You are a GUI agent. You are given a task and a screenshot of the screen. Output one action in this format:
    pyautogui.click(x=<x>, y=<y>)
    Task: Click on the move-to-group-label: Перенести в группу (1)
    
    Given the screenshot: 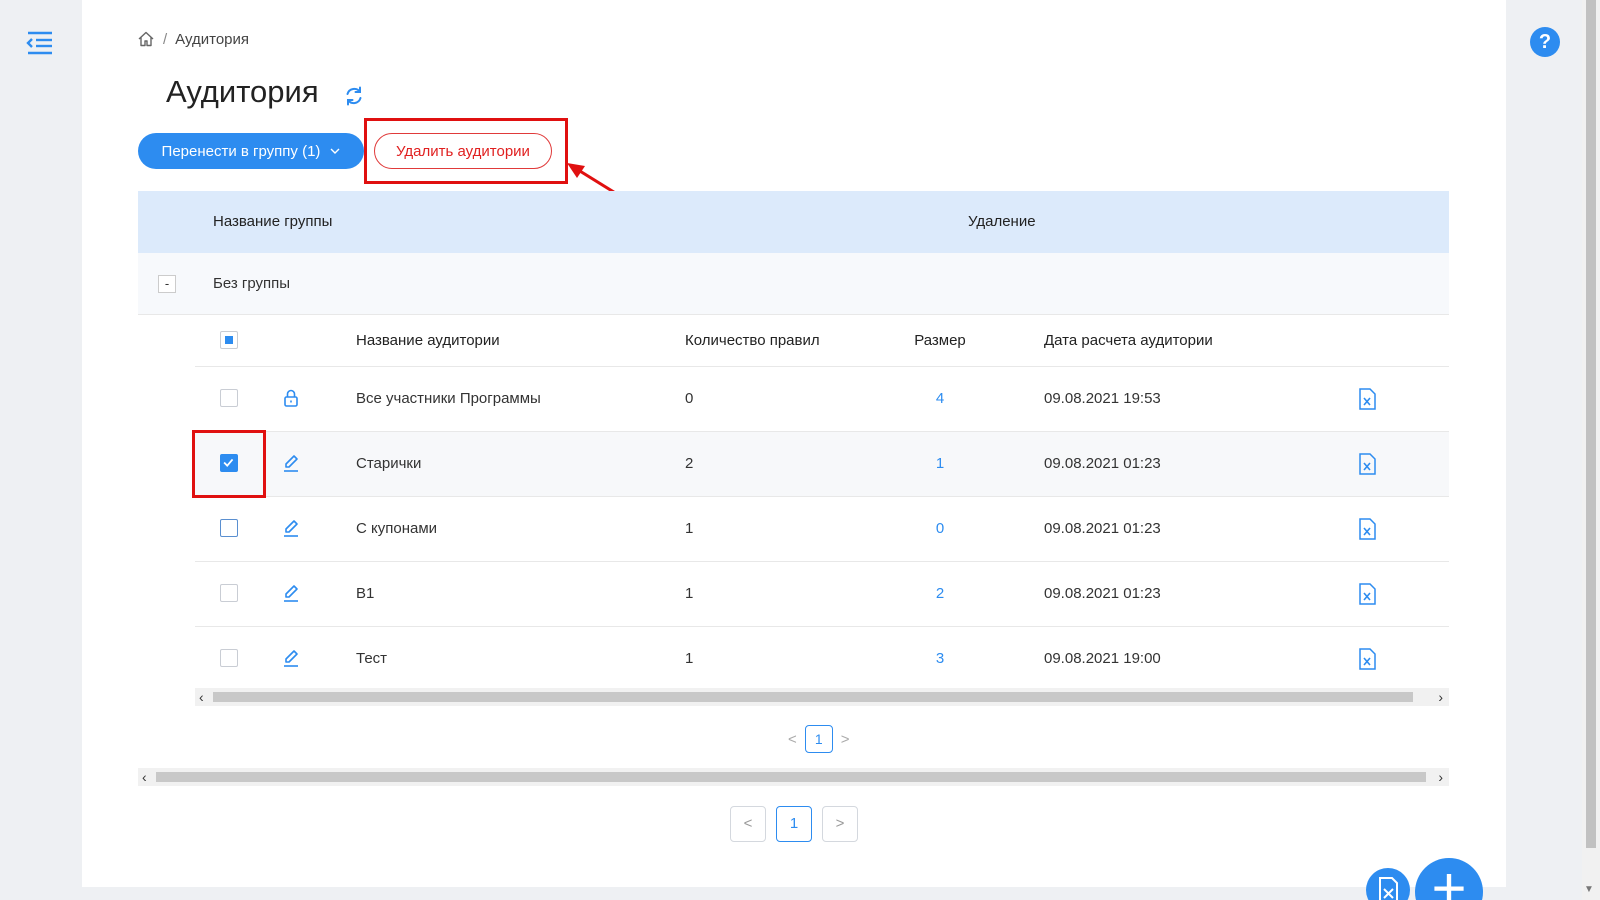 What is the action you would take?
    pyautogui.click(x=241, y=151)
    